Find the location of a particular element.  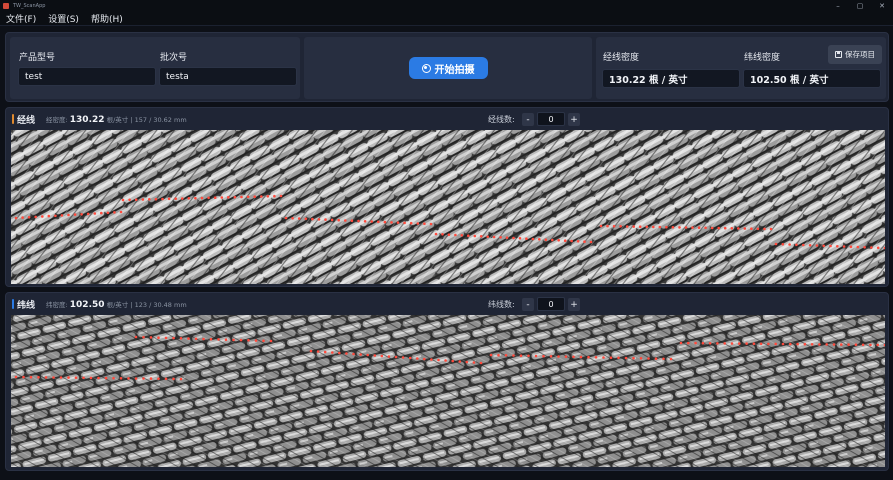

warp-count-input: 0 is located at coordinates (551, 119).